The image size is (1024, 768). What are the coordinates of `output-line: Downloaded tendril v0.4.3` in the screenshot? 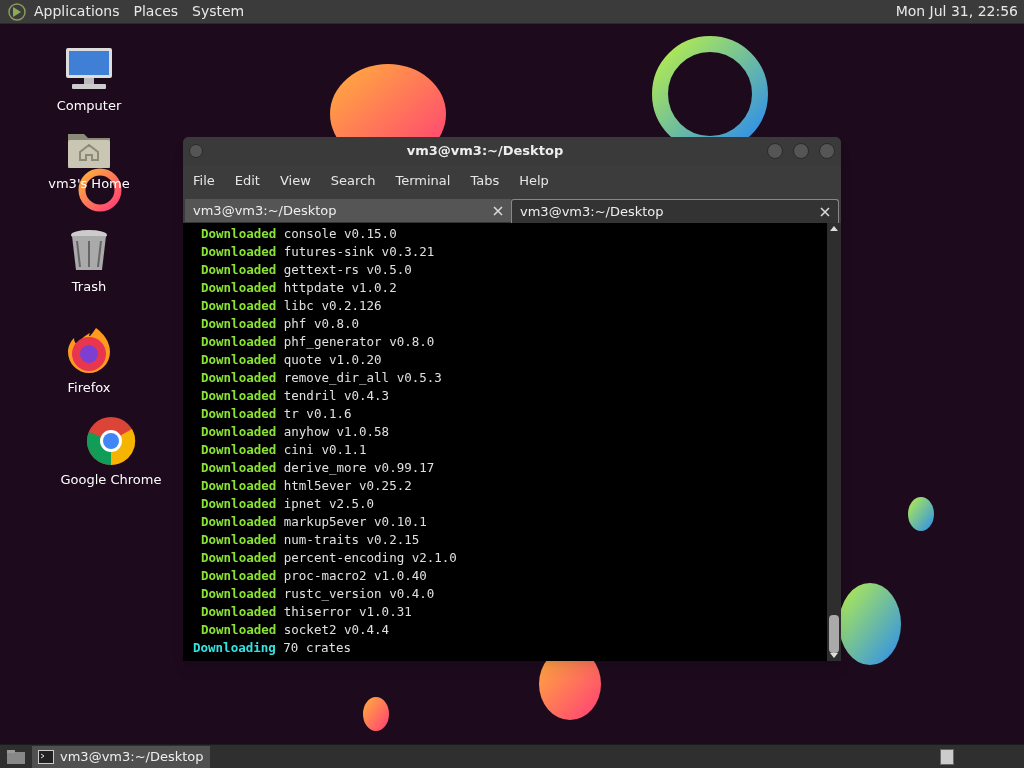 It's located at (295, 396).